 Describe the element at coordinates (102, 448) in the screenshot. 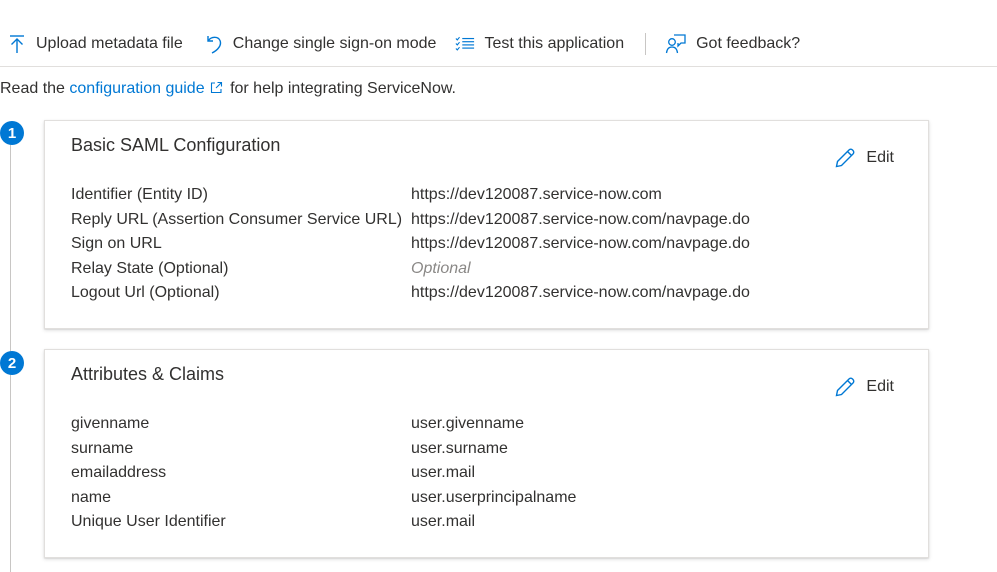

I see `claim-name: surname` at that location.